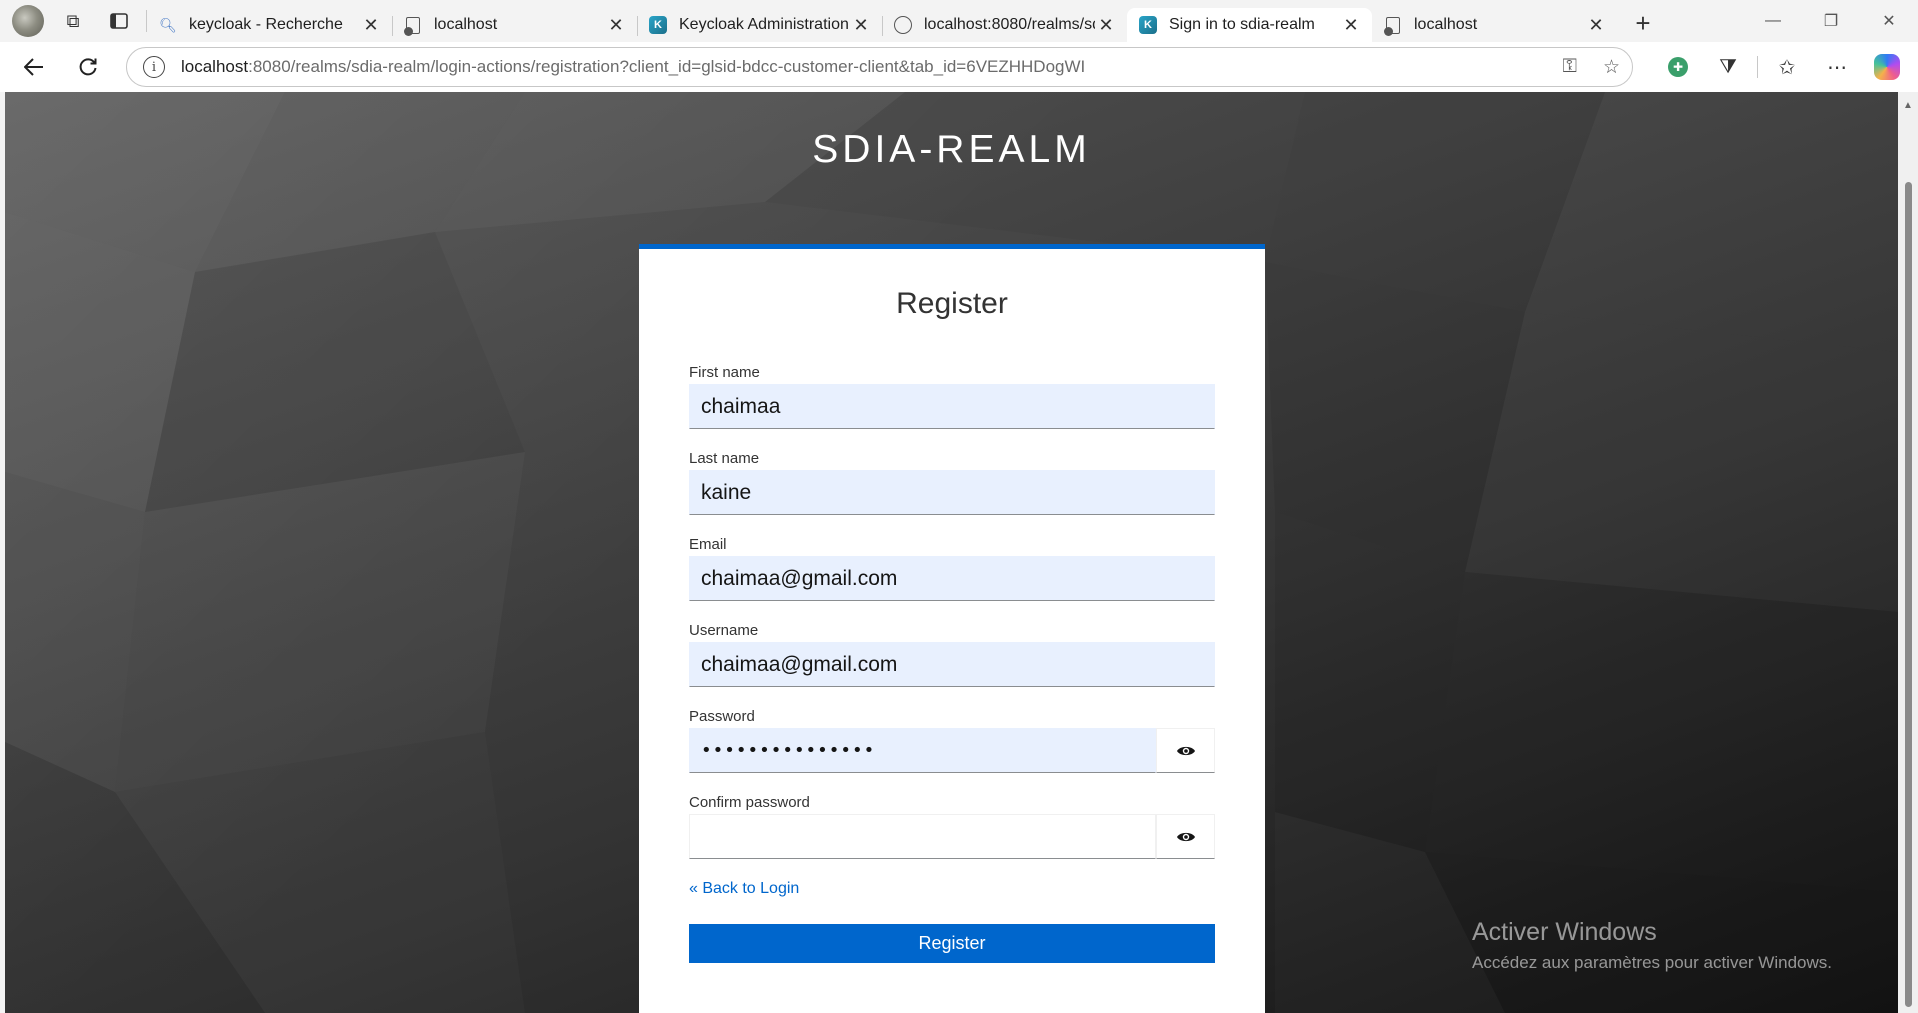 This screenshot has width=1918, height=1013. I want to click on password-input: •••••••••••••••, so click(922, 750).